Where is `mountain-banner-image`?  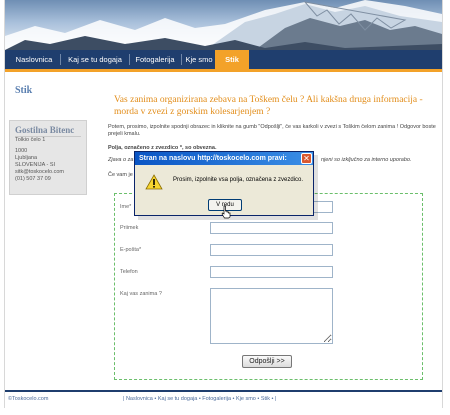
mountain-banner-image is located at coordinates (223, 25).